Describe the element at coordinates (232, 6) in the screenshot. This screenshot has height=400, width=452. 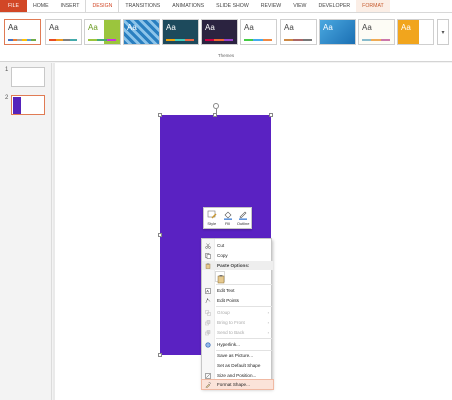
I see `tab-slide-show: SLIDE SHOW` at that location.